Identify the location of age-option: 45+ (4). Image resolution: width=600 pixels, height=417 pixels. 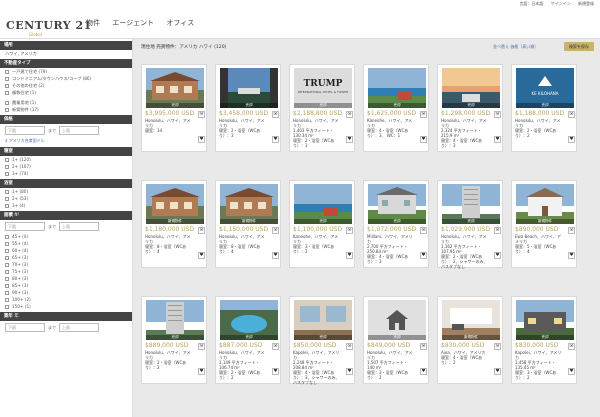
(66, 236).